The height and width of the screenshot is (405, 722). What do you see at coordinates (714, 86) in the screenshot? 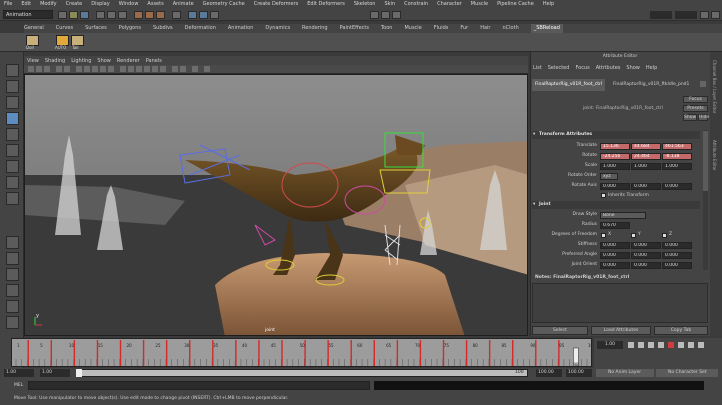
I see `channel-box-tab: Channel Box / Layer Editor` at bounding box center [714, 86].